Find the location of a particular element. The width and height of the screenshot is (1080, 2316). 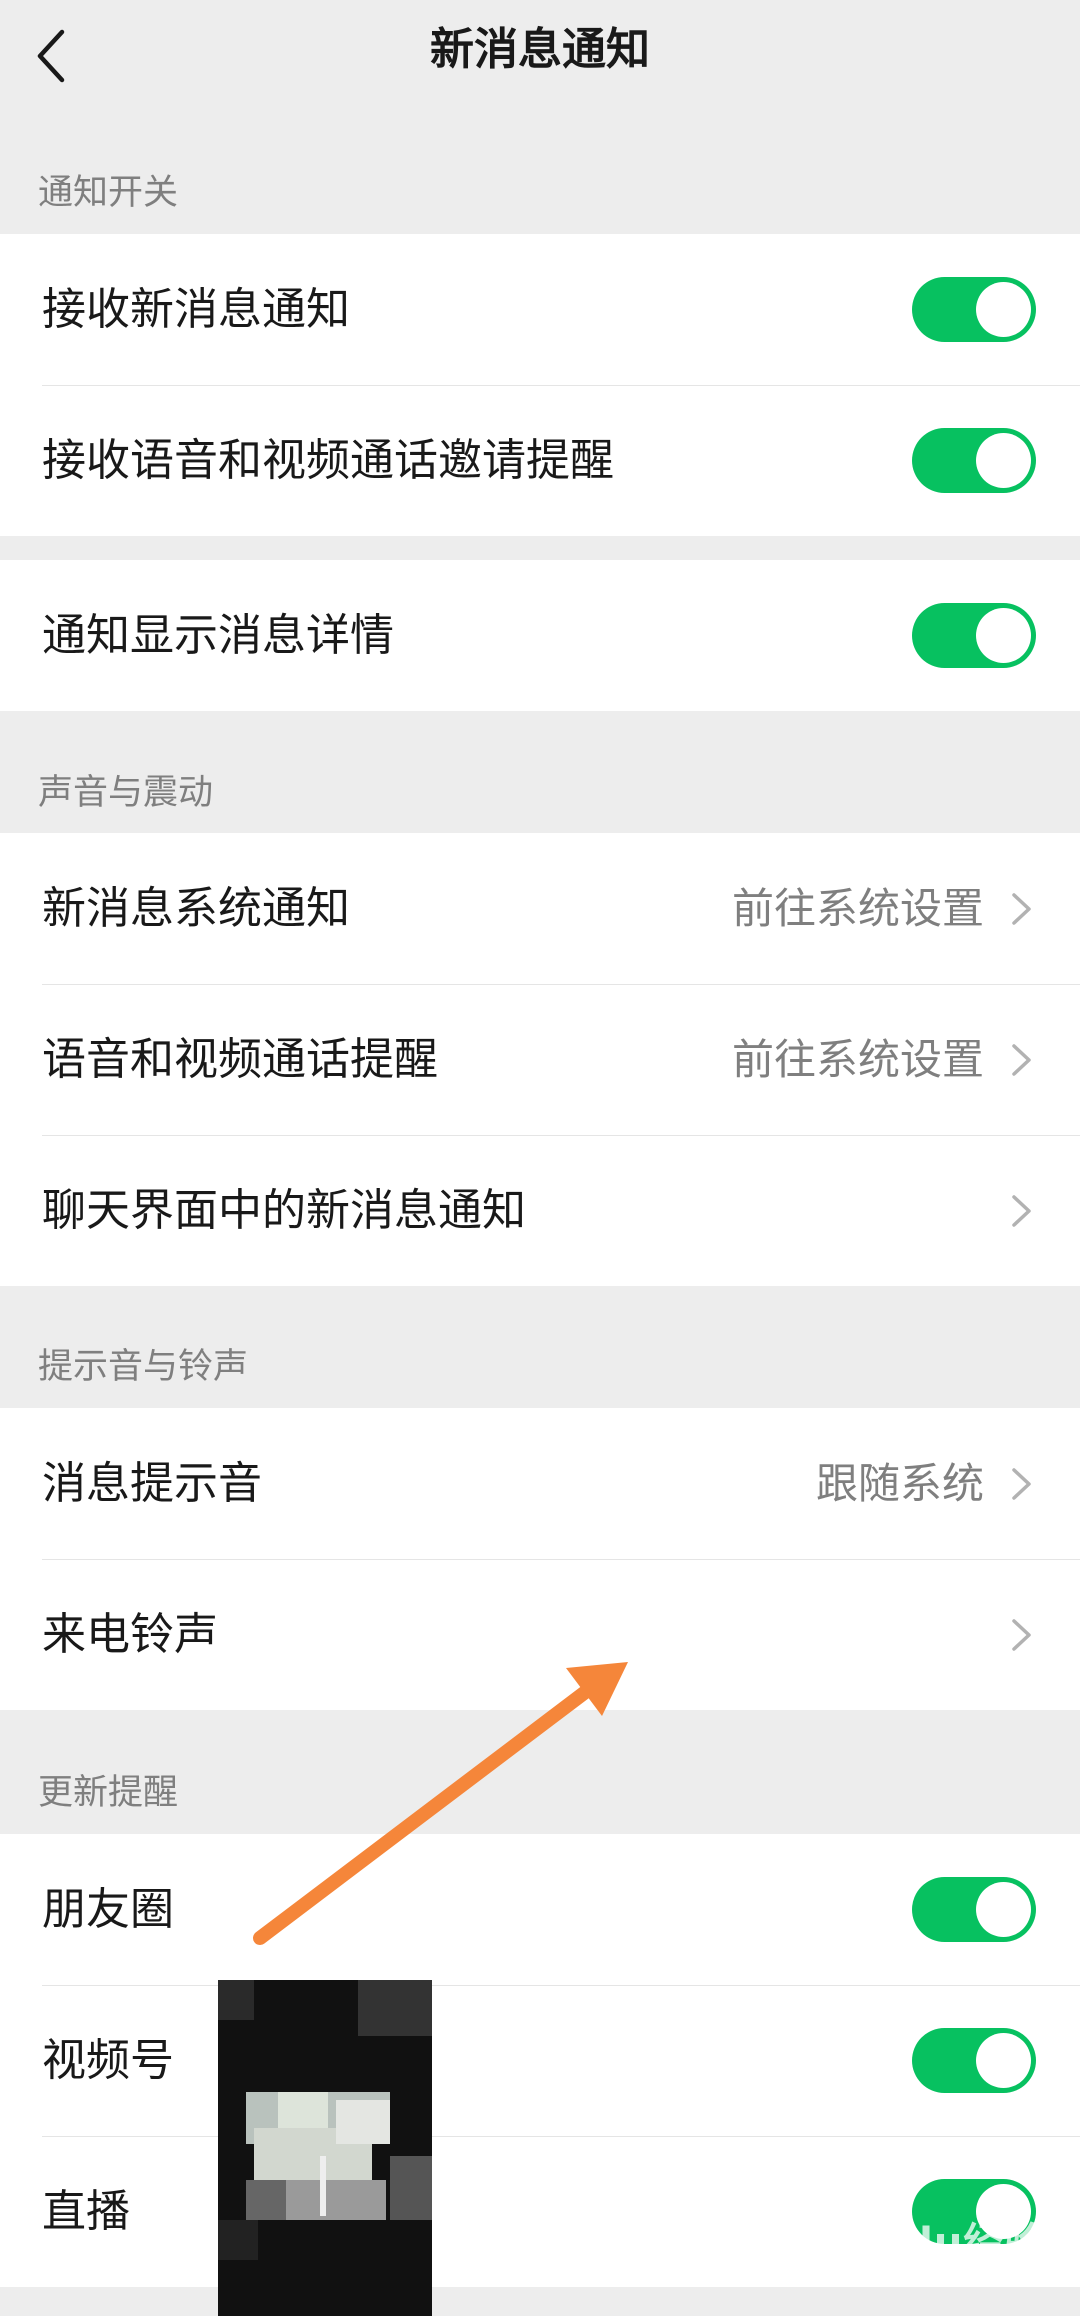

group-detail: 通知显示消息详情 is located at coordinates (540, 635).